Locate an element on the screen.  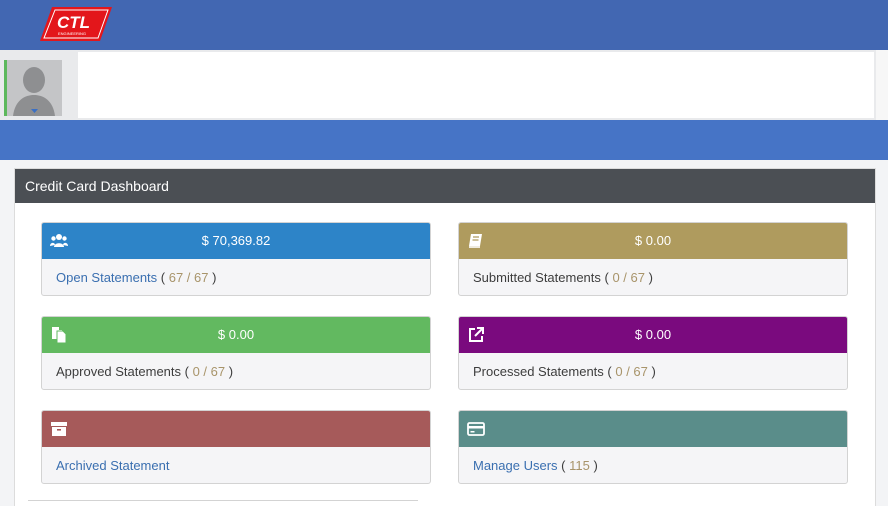
approved-statements-label: Approved Statements is located at coordinates (119, 371).